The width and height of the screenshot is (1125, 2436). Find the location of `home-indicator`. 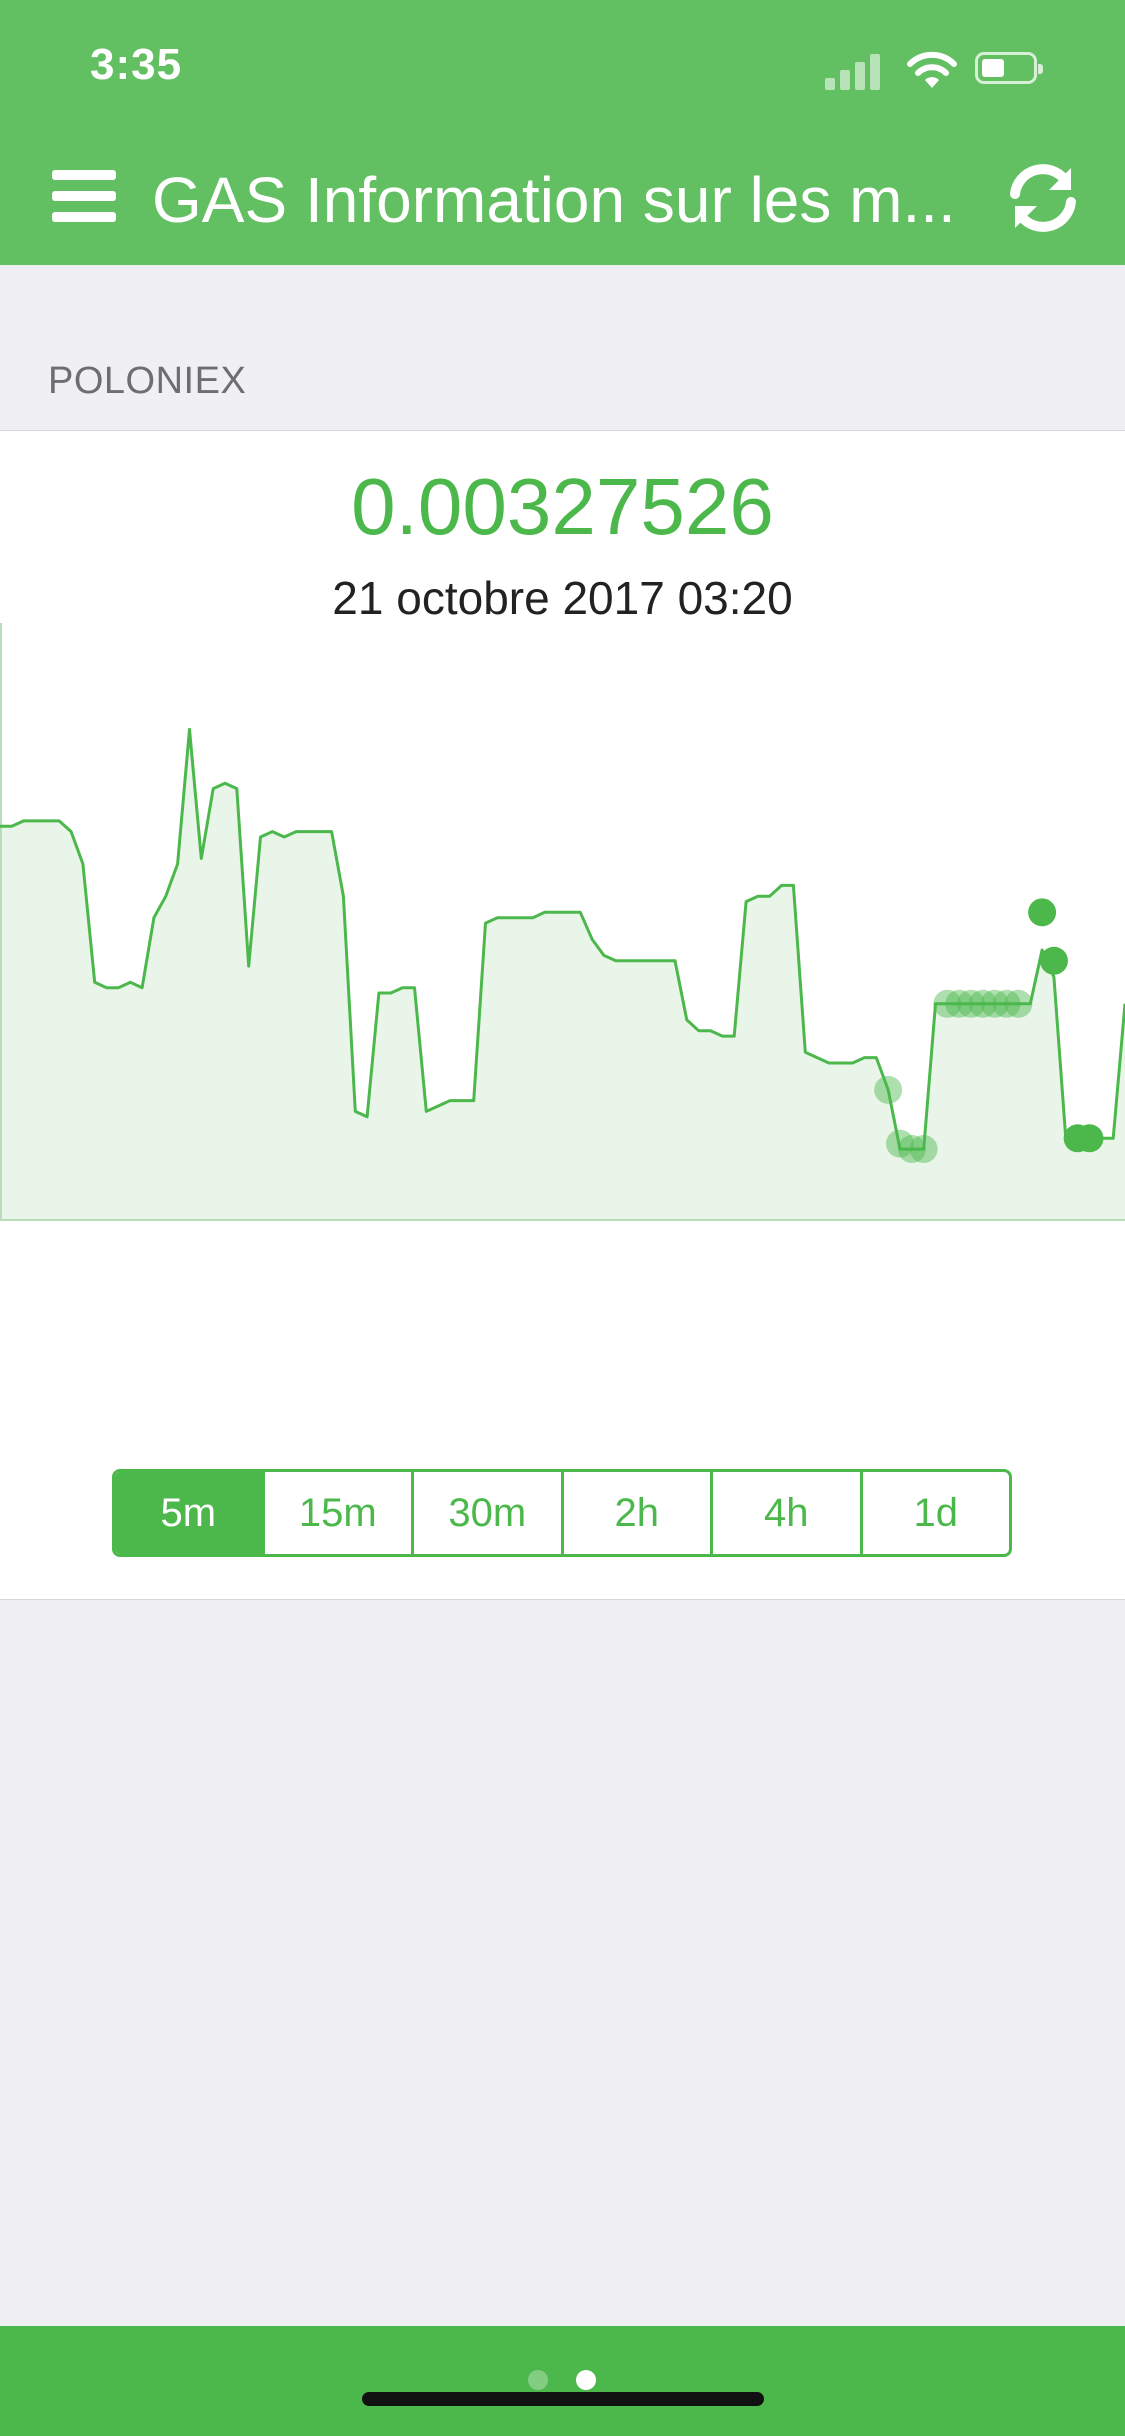

home-indicator is located at coordinates (563, 2399).